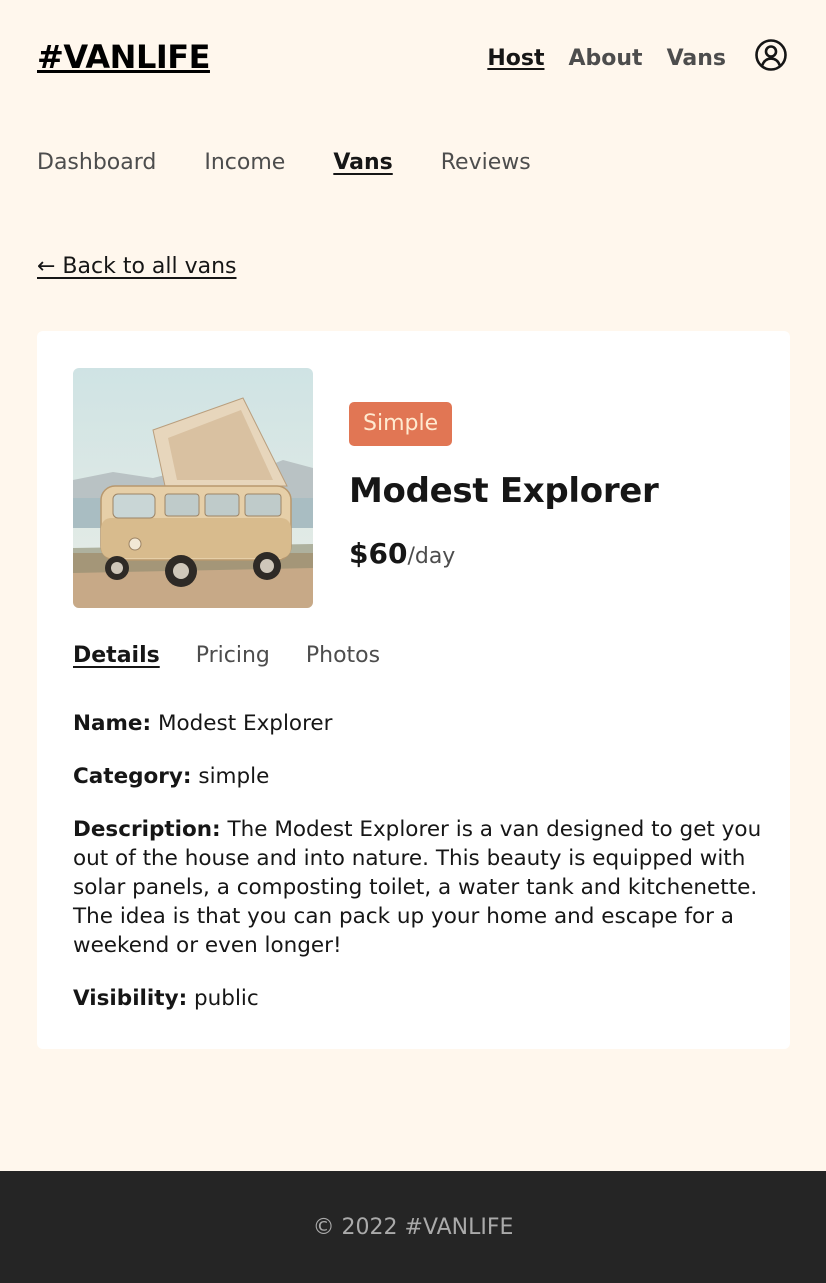  I want to click on detail-visibility-label: Visibility:, so click(130, 998).